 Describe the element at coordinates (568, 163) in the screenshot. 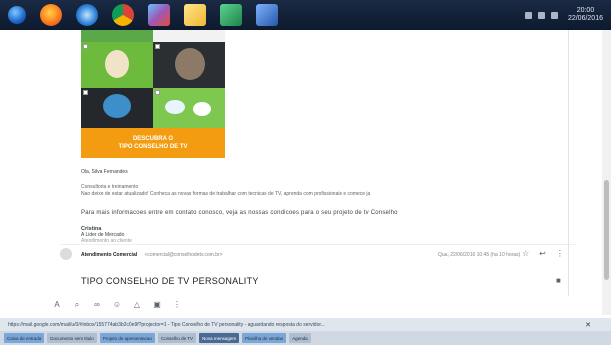

I see `content-border` at that location.